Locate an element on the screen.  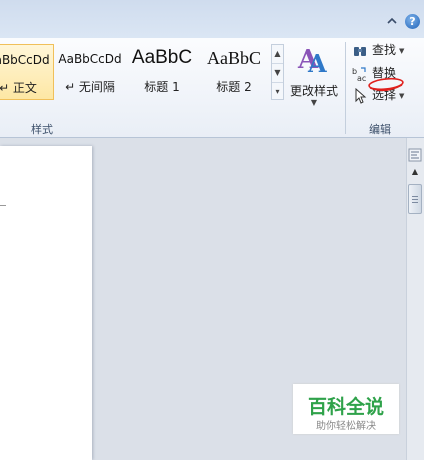
editing-group-label: 编辑 is located at coordinates (380, 129).